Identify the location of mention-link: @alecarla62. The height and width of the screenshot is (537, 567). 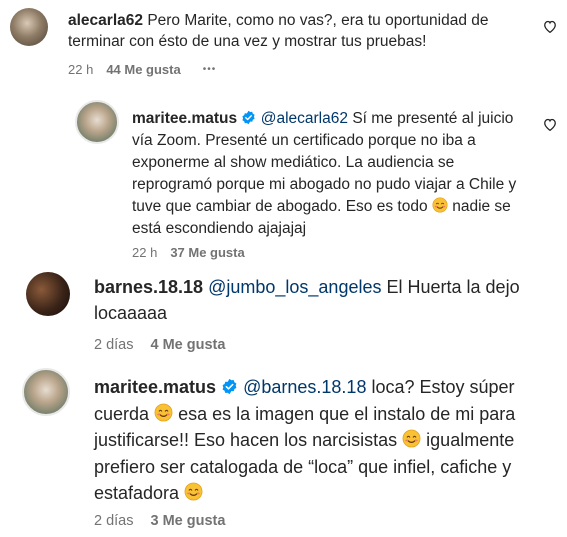
(304, 118).